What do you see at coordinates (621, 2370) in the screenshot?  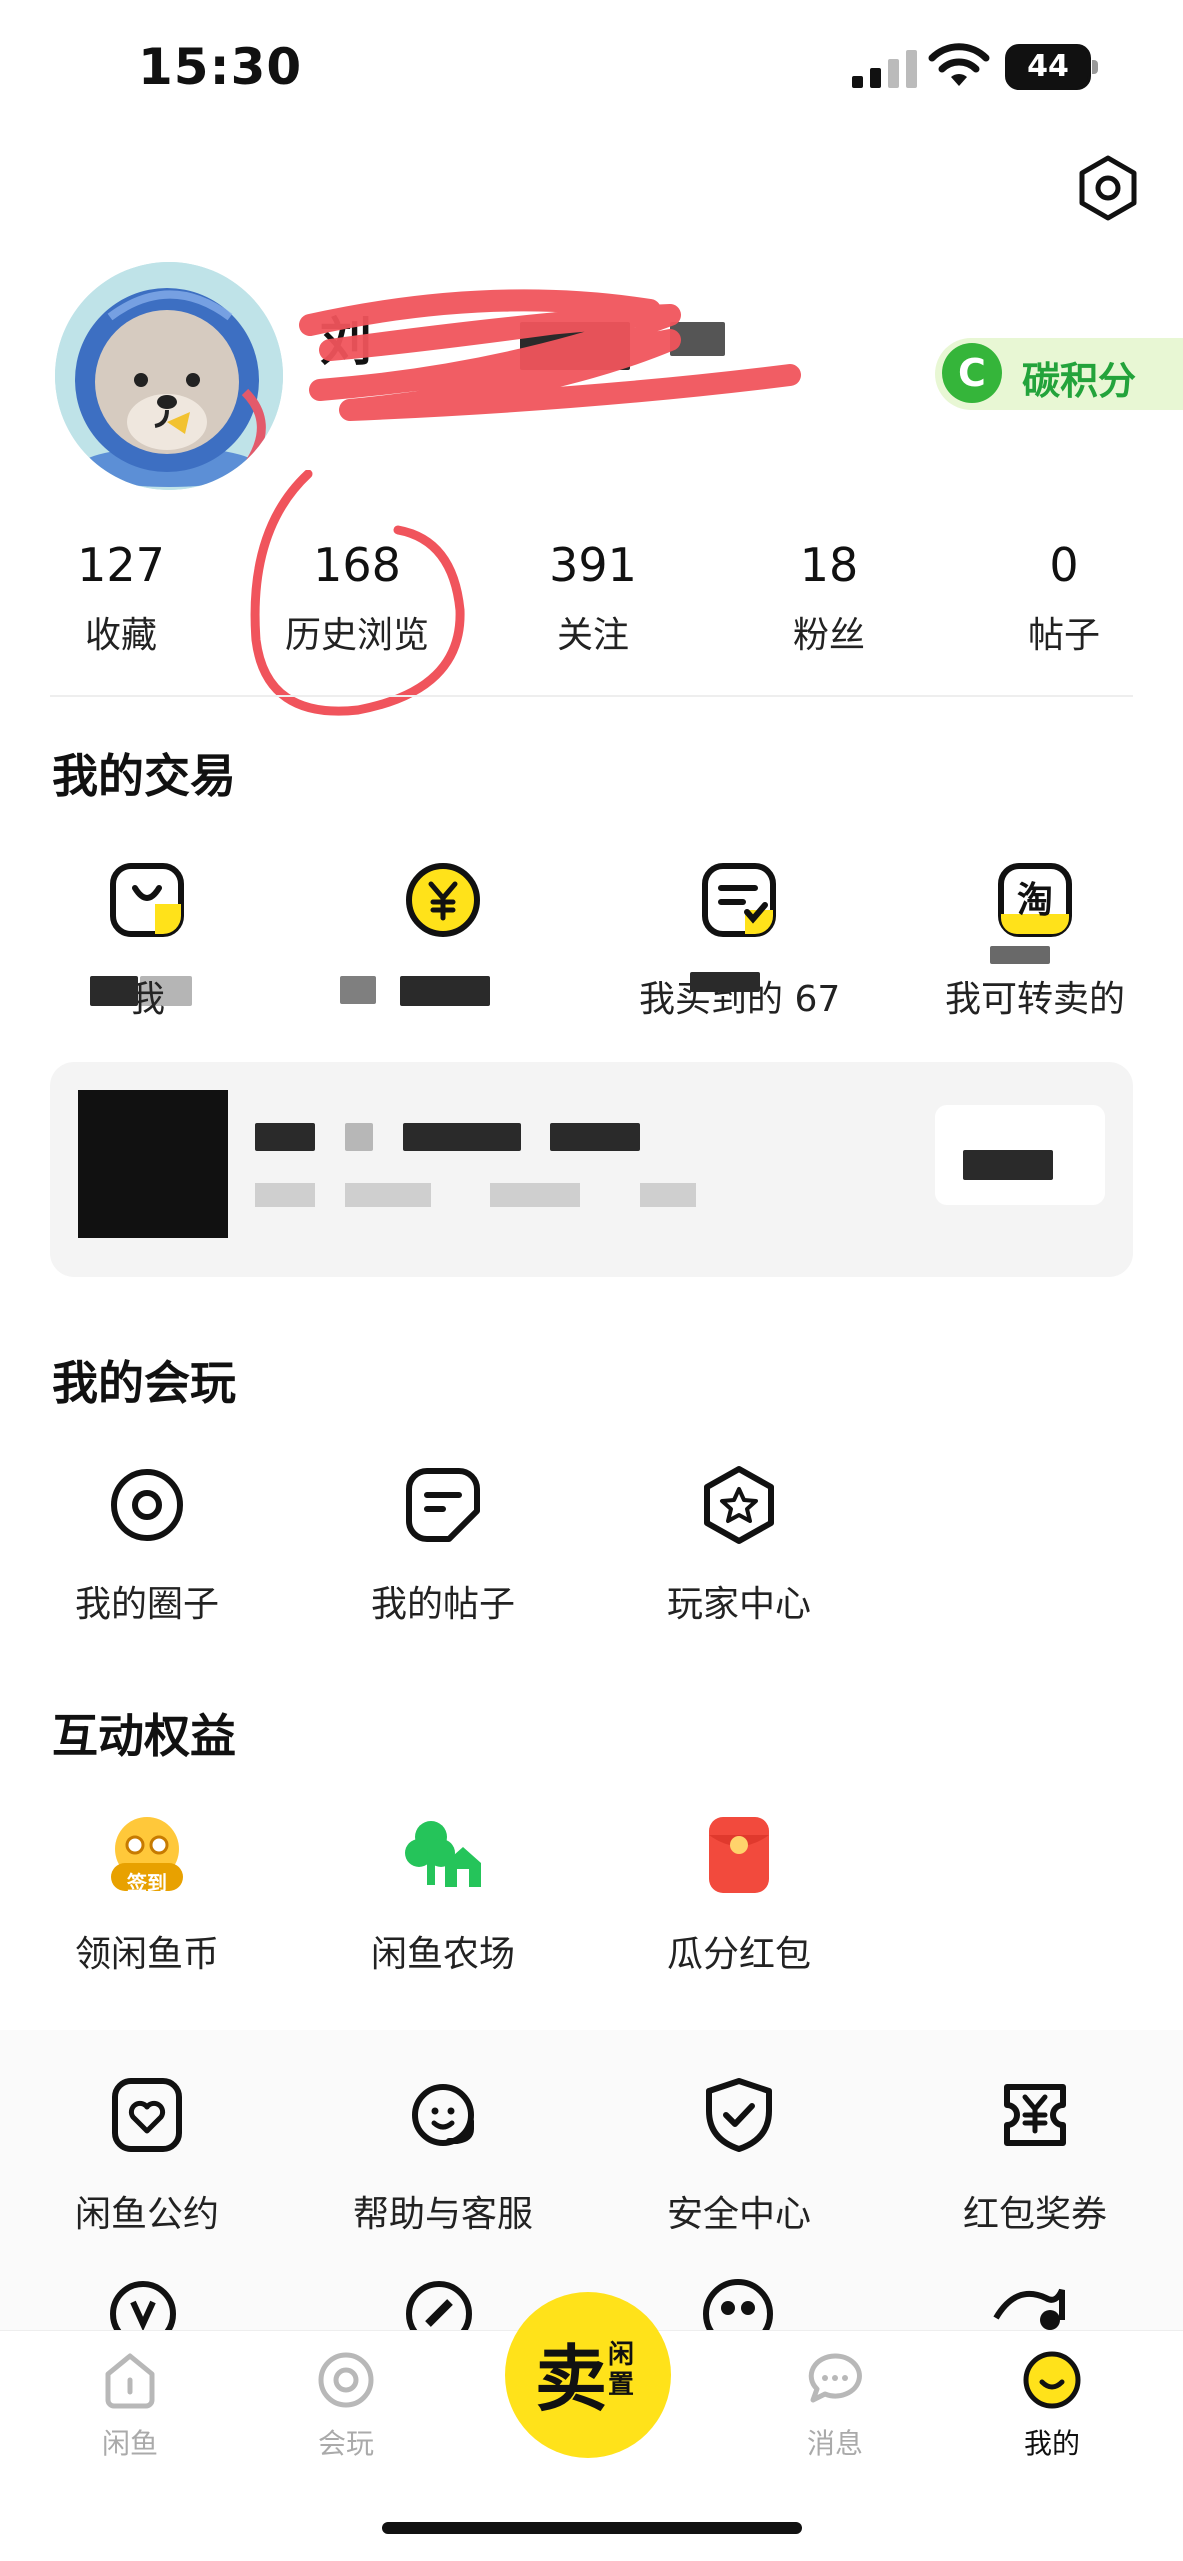 I see `sell-button-sublabel: 闲置` at bounding box center [621, 2370].